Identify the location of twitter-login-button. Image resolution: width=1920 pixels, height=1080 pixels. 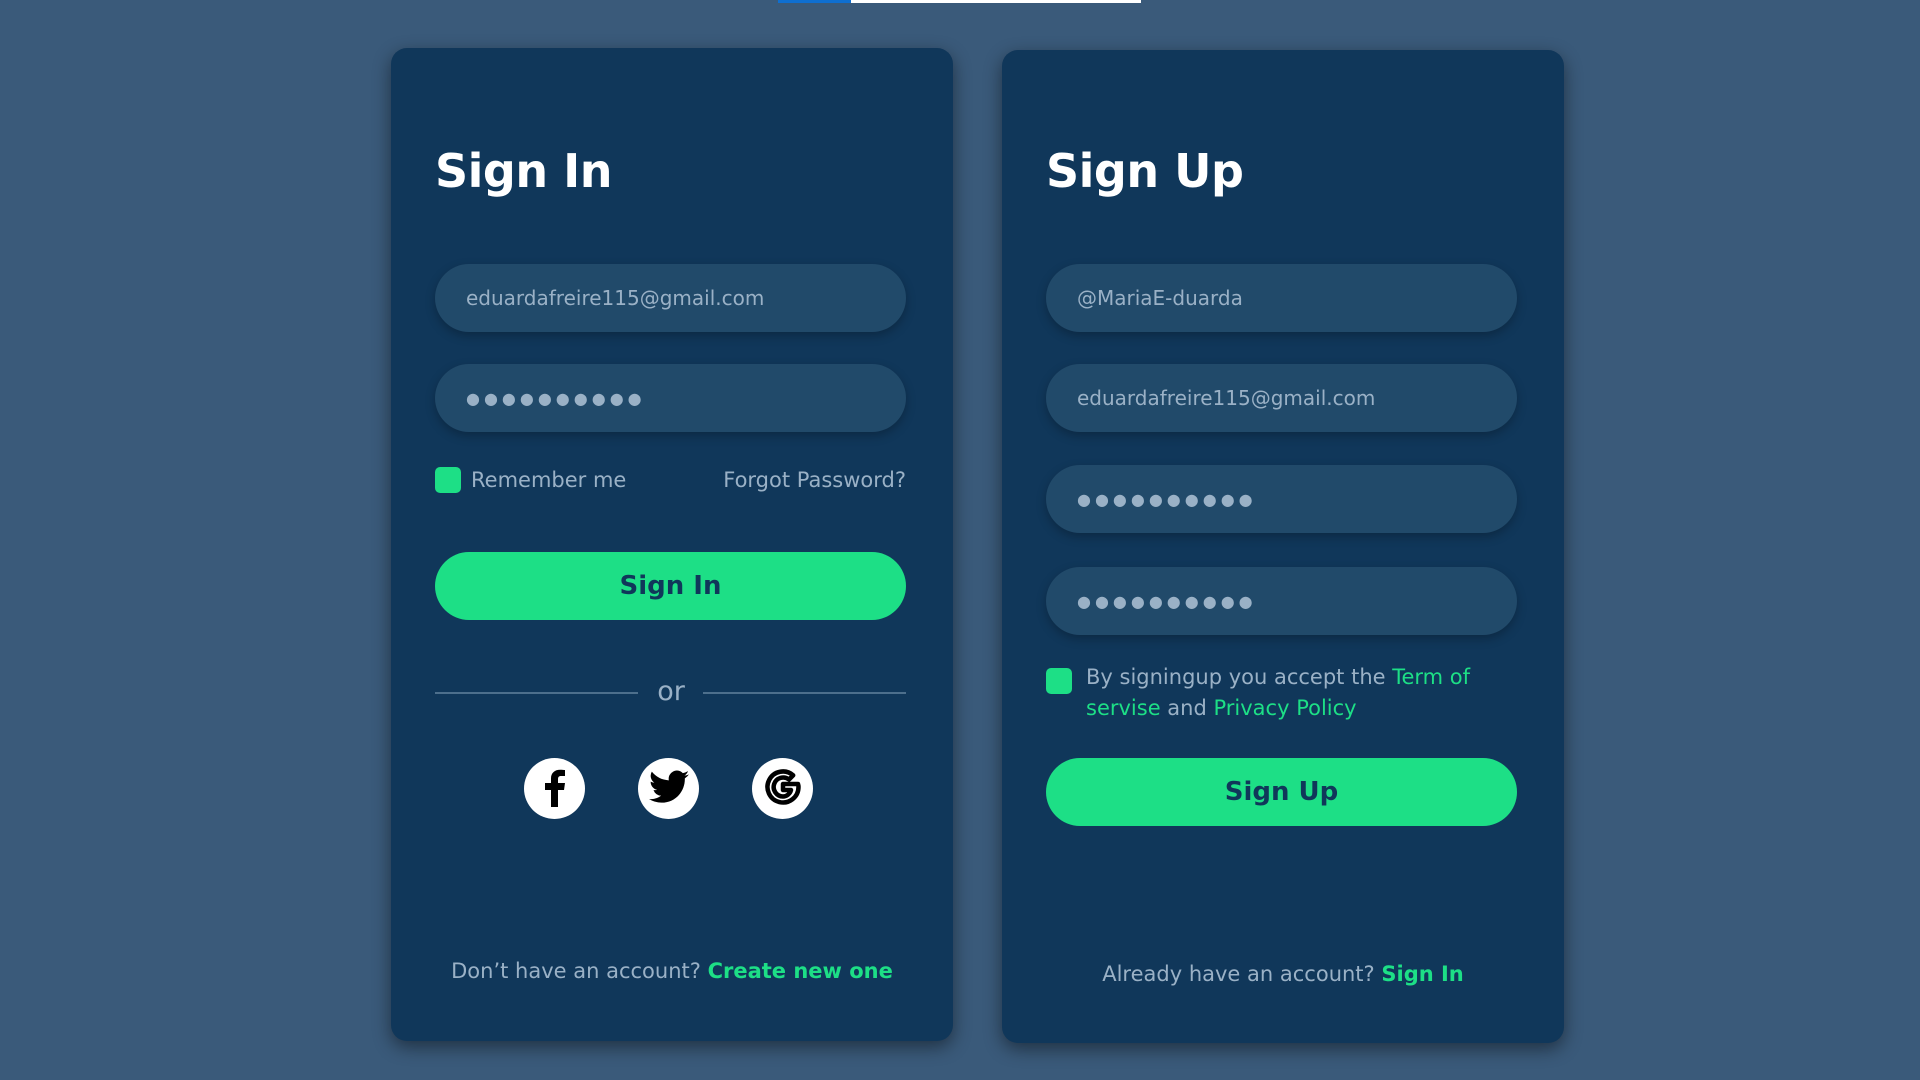
(668, 788).